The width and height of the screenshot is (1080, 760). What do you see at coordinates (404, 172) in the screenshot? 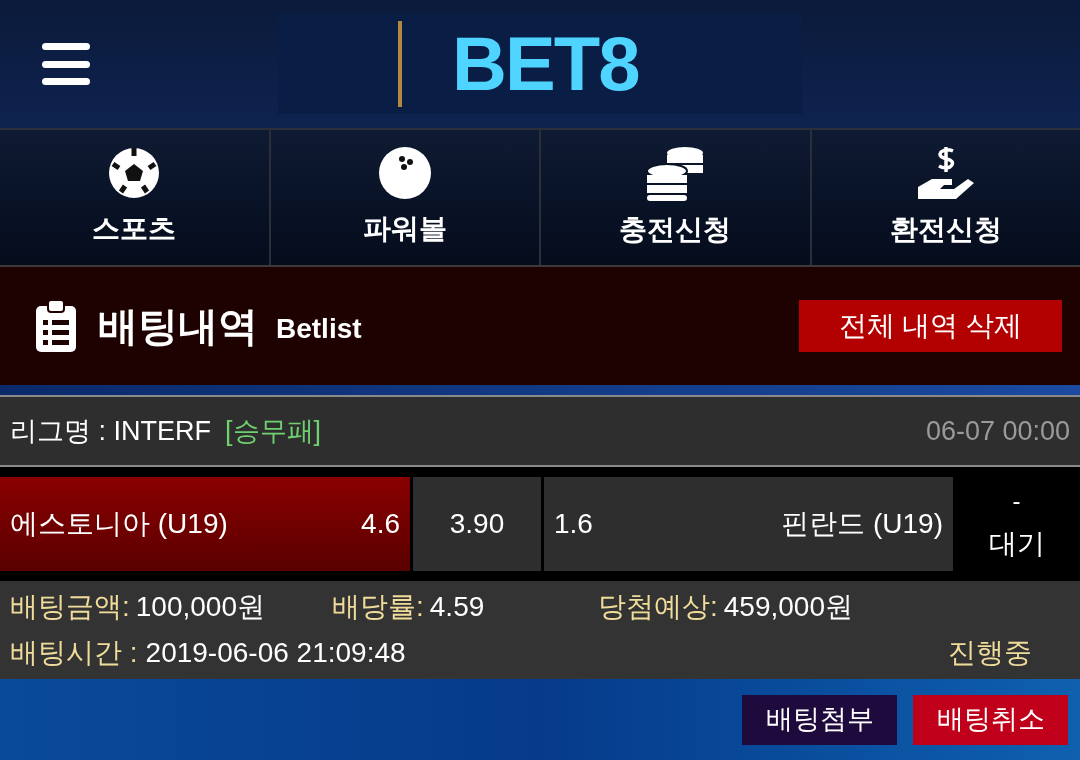
I see `bowling-ball-icon` at bounding box center [404, 172].